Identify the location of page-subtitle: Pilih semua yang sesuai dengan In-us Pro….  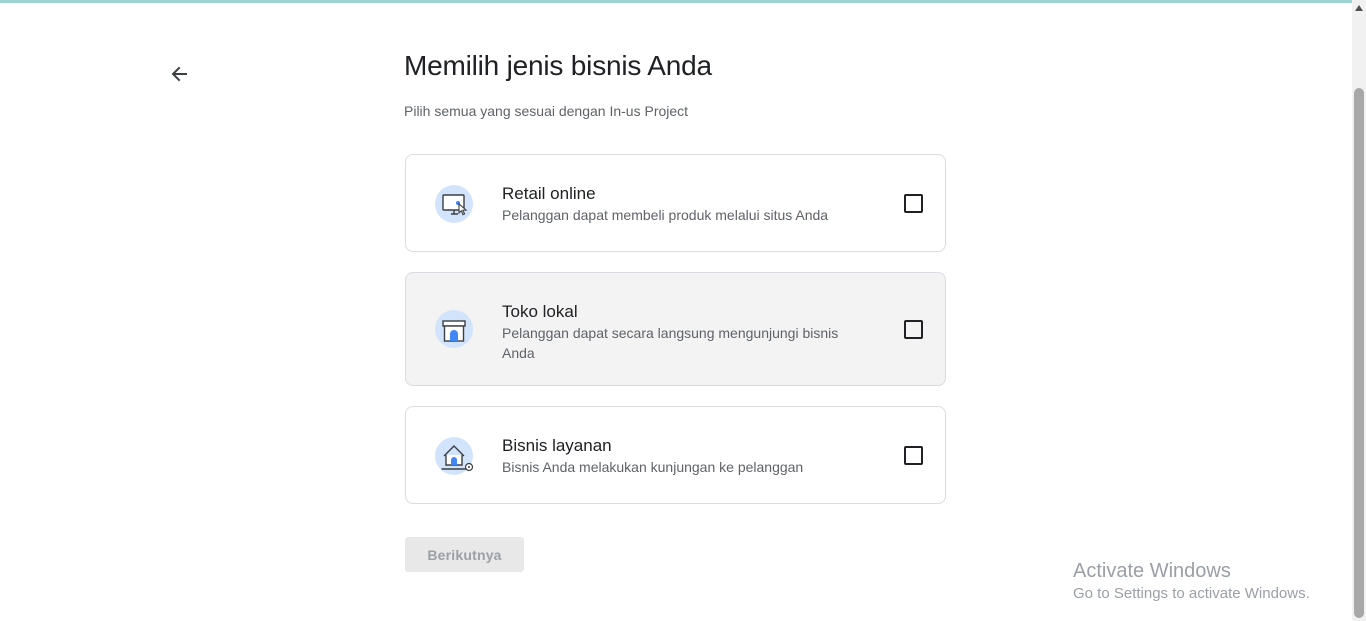
(546, 111).